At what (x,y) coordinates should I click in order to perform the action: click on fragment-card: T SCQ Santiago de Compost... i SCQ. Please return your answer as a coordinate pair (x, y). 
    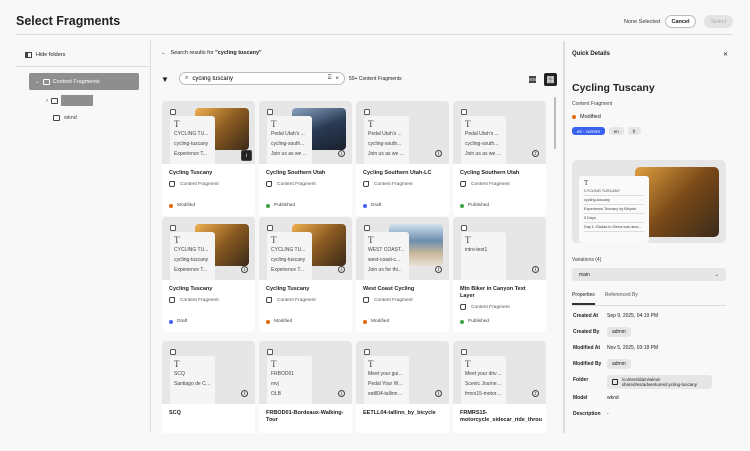
    Looking at the image, I should click on (208, 387).